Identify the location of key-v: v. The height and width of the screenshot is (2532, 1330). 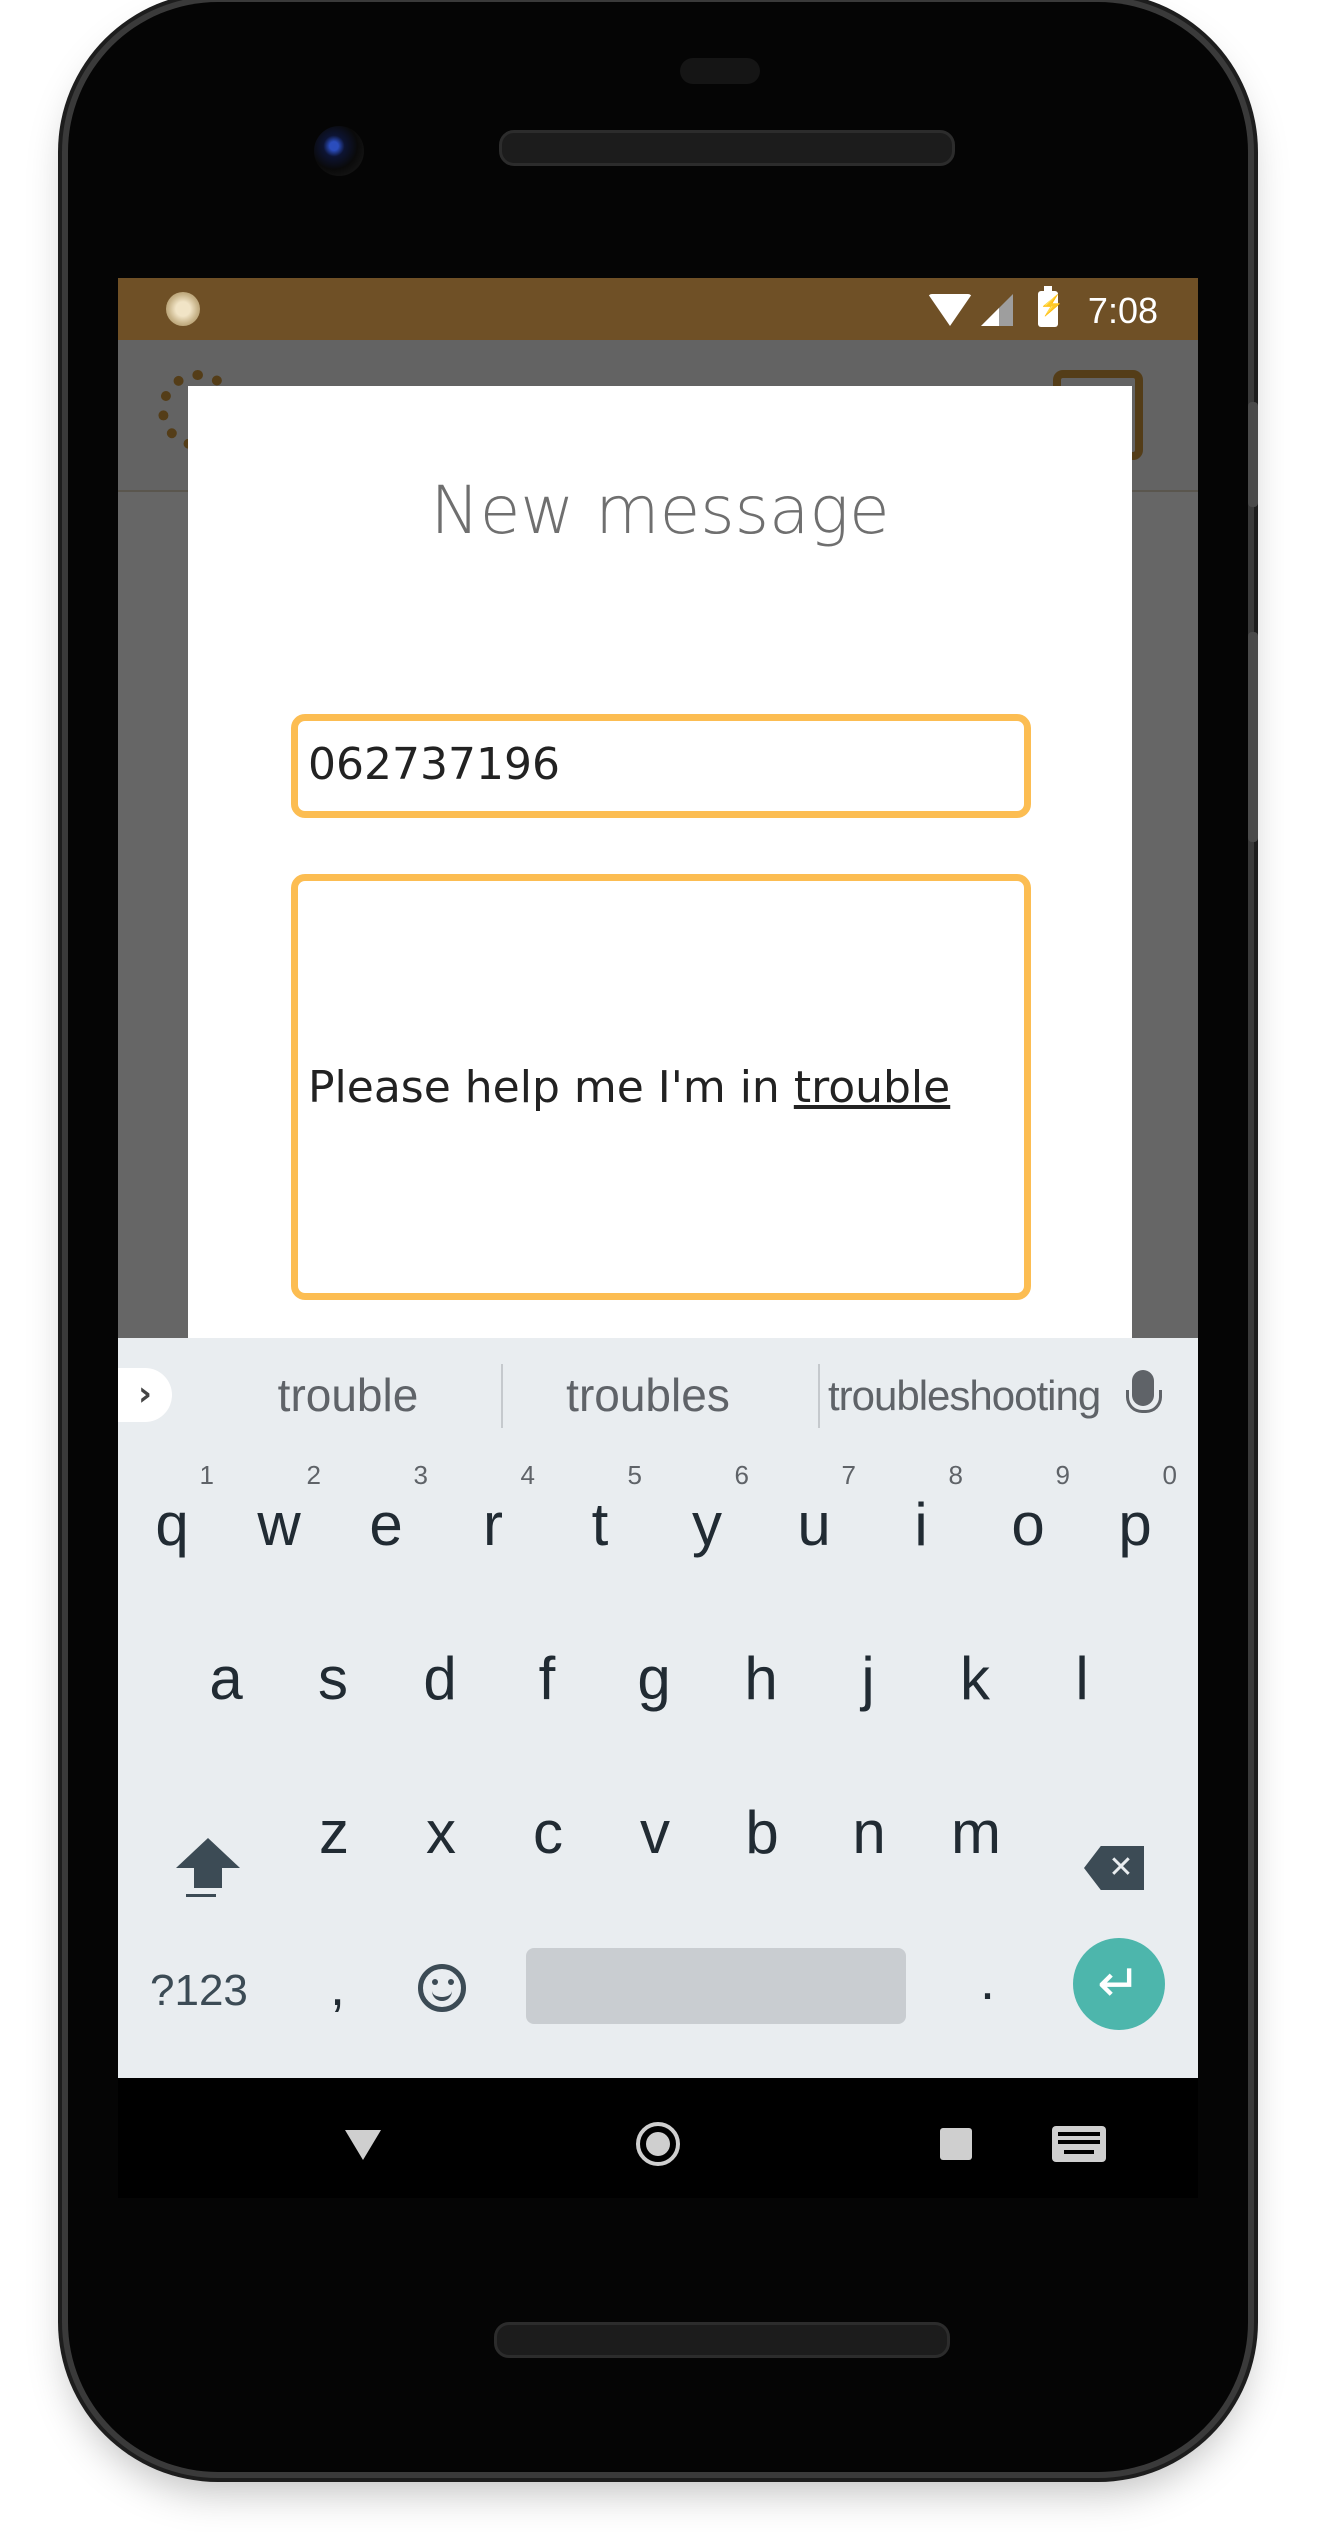
(655, 1832).